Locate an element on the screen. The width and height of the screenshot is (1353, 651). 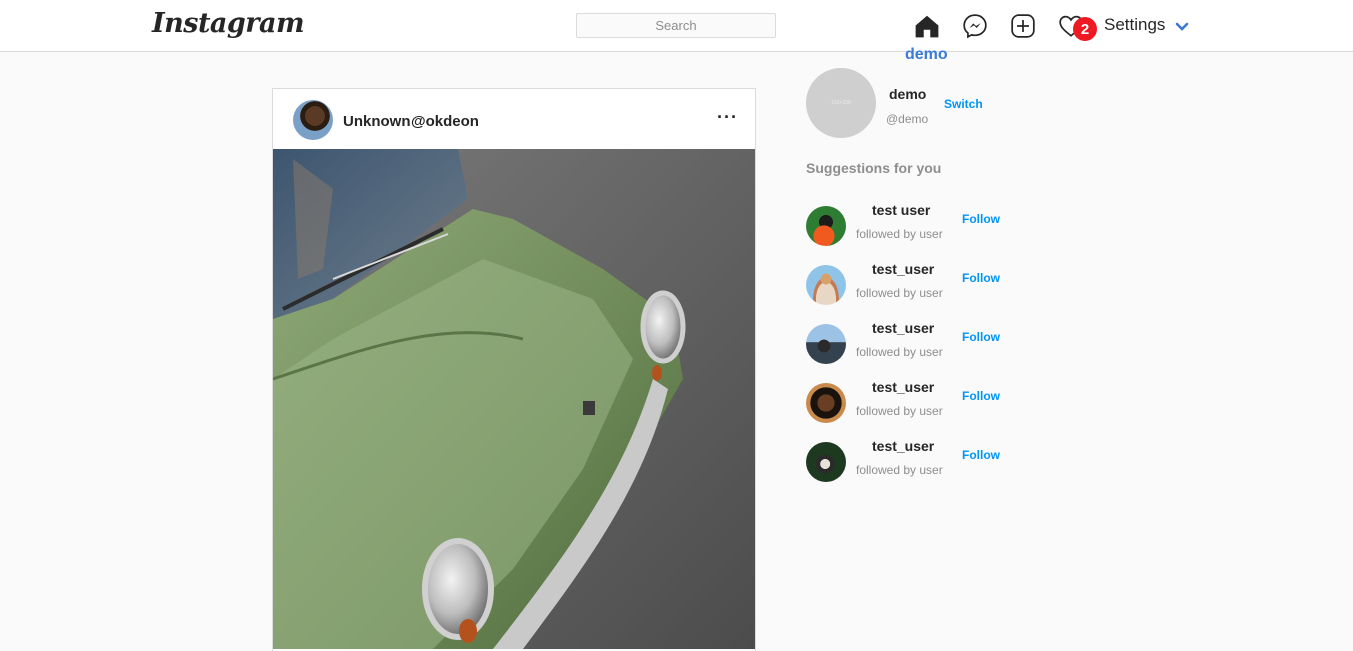
chevron-down-icon is located at coordinates (1182, 26).